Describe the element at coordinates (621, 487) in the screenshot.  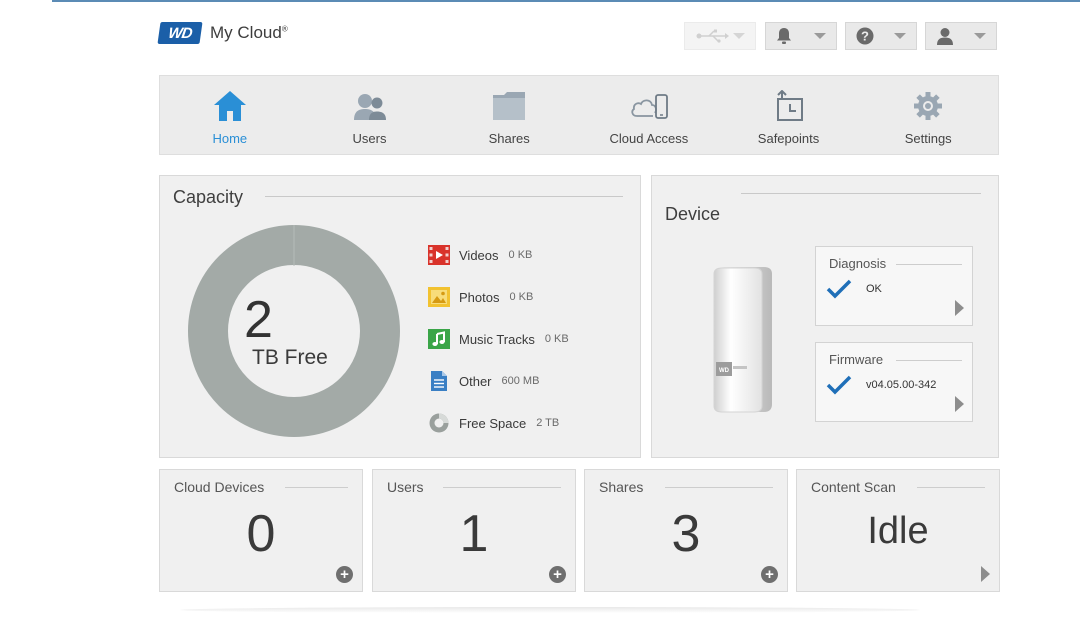
I see `stat-title: Shares` at that location.